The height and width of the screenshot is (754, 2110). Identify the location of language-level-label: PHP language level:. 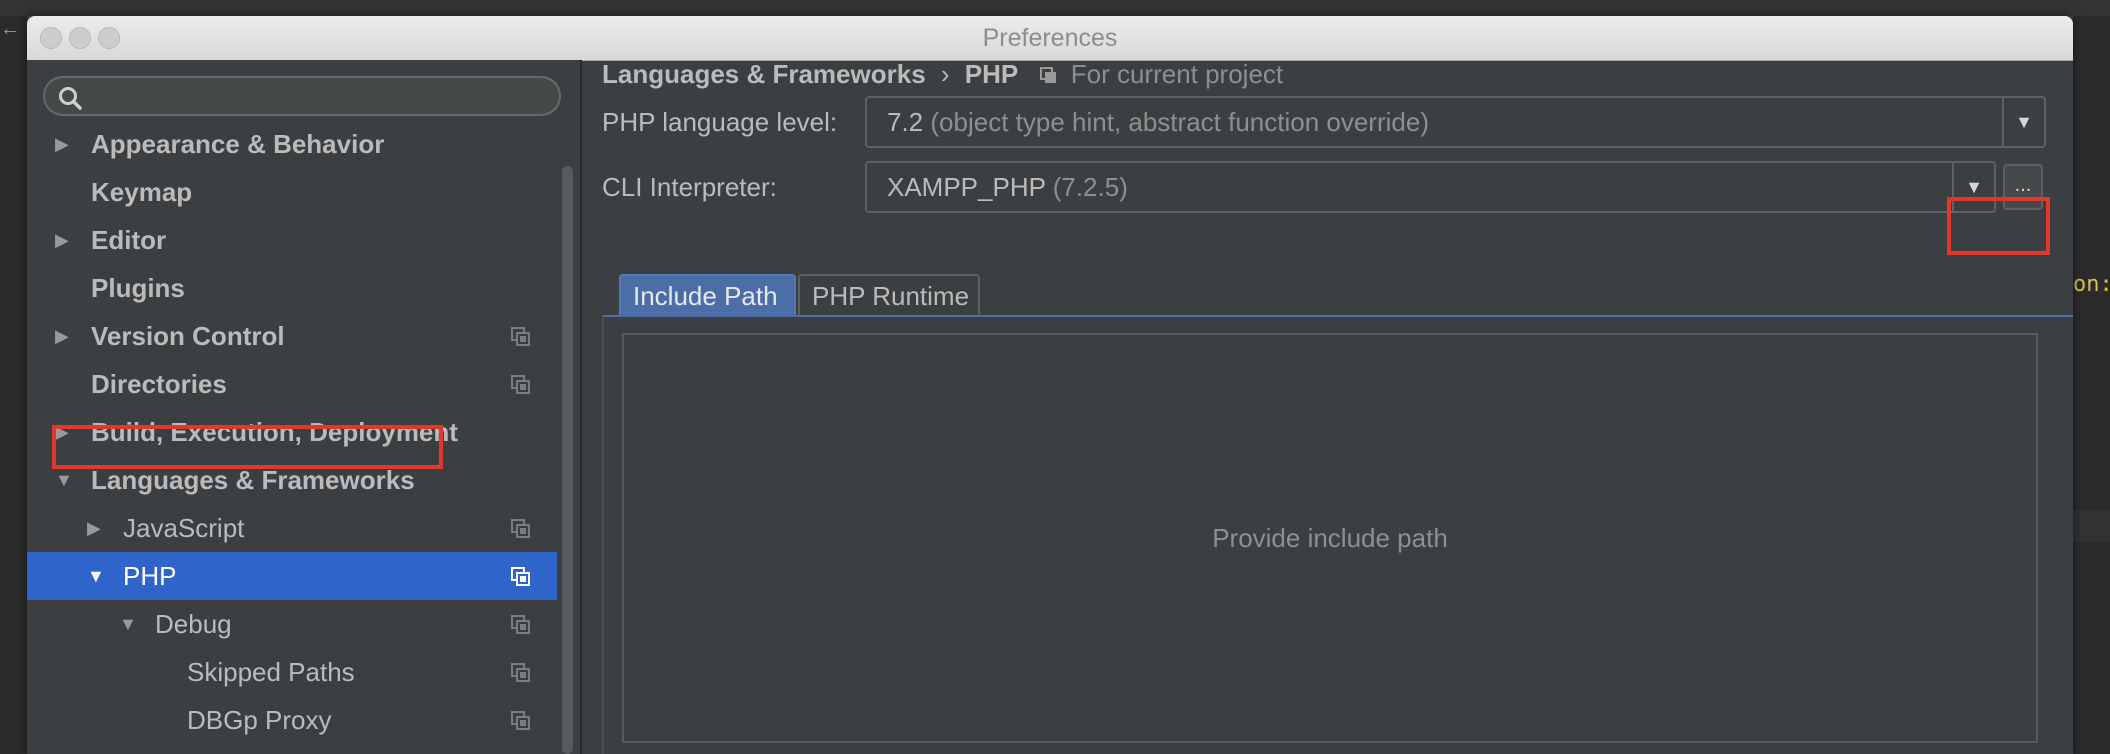
(720, 122).